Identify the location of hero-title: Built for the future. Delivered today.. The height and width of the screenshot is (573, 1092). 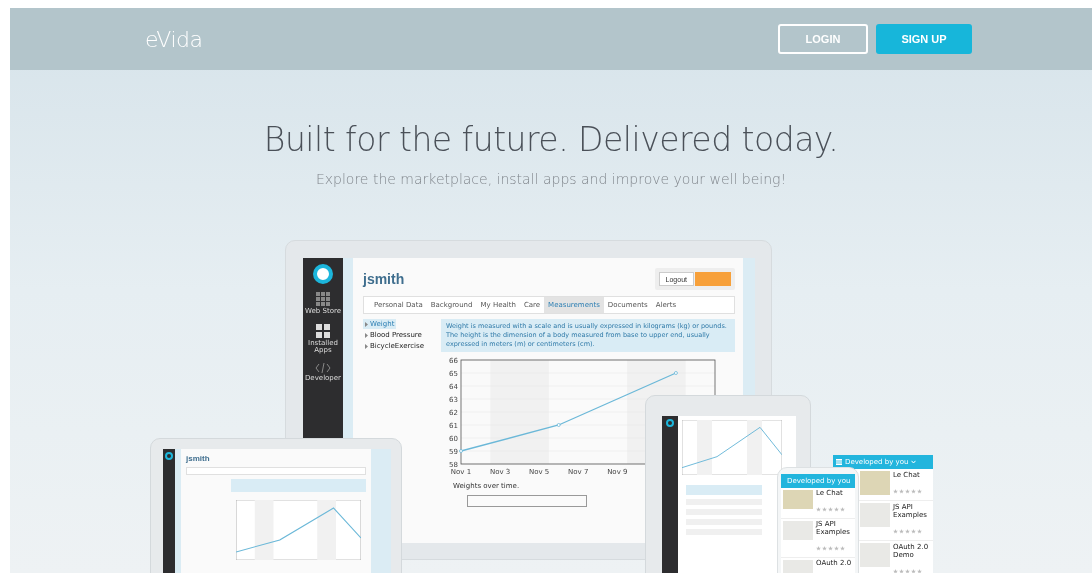
(551, 139).